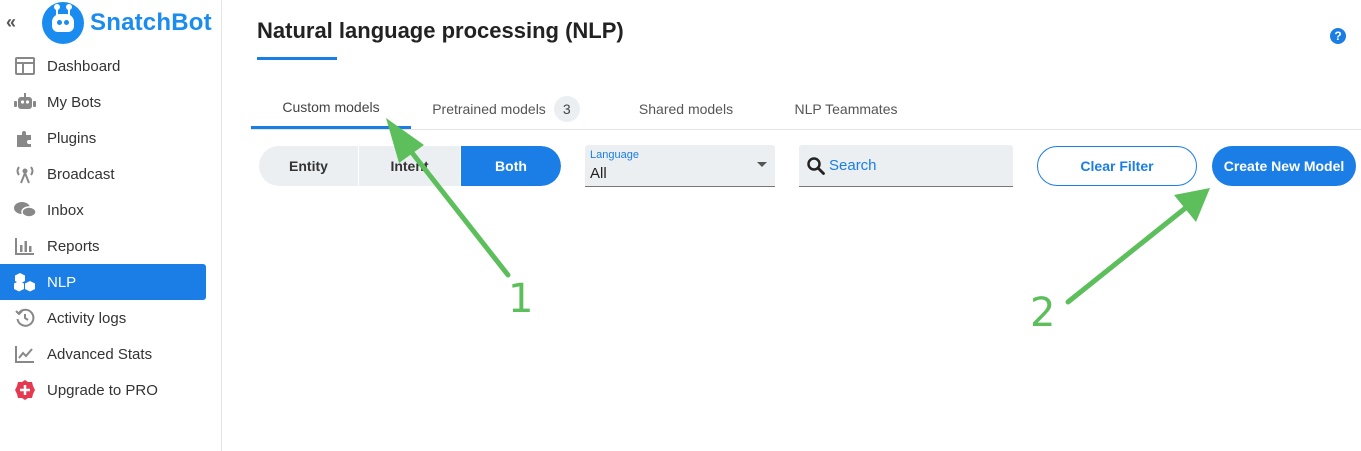 The image size is (1361, 451). I want to click on search-box, so click(906, 166).